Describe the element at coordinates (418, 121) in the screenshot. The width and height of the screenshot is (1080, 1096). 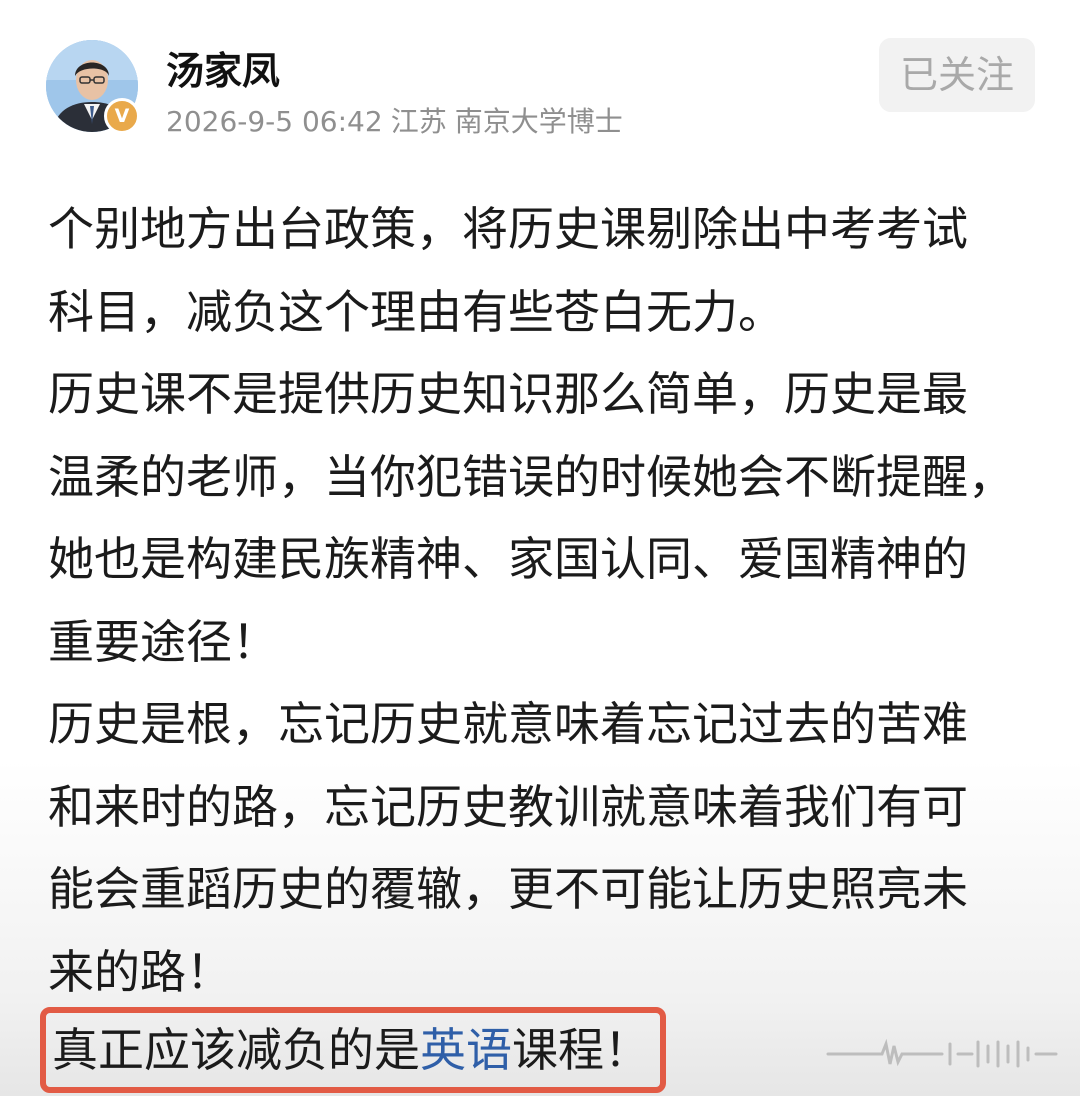
I see `post-location: 江苏` at that location.